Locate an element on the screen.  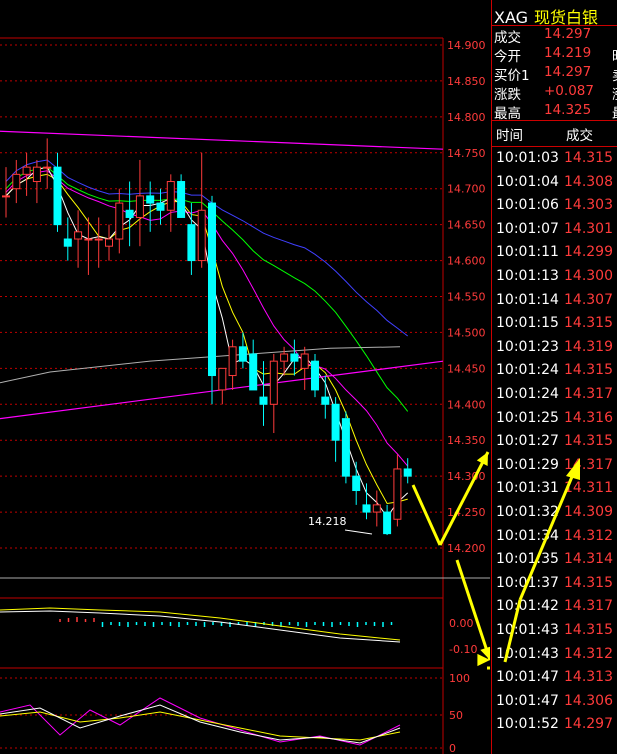
y-tick-label: 14.850 is located at coordinates (466, 81).